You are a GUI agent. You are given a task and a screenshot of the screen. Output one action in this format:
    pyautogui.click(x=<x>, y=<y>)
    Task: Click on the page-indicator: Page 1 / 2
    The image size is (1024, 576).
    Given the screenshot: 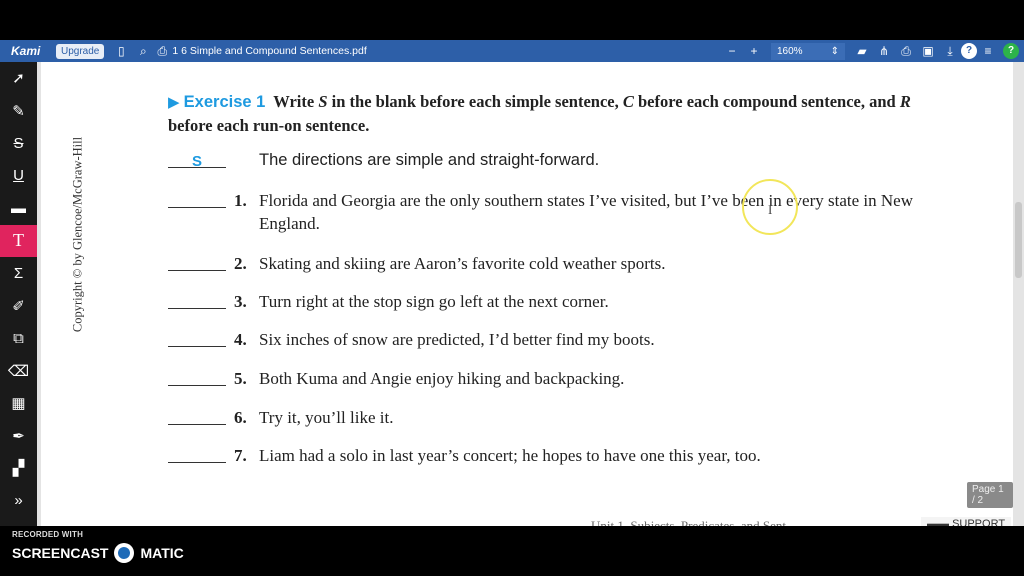 What is the action you would take?
    pyautogui.click(x=990, y=495)
    